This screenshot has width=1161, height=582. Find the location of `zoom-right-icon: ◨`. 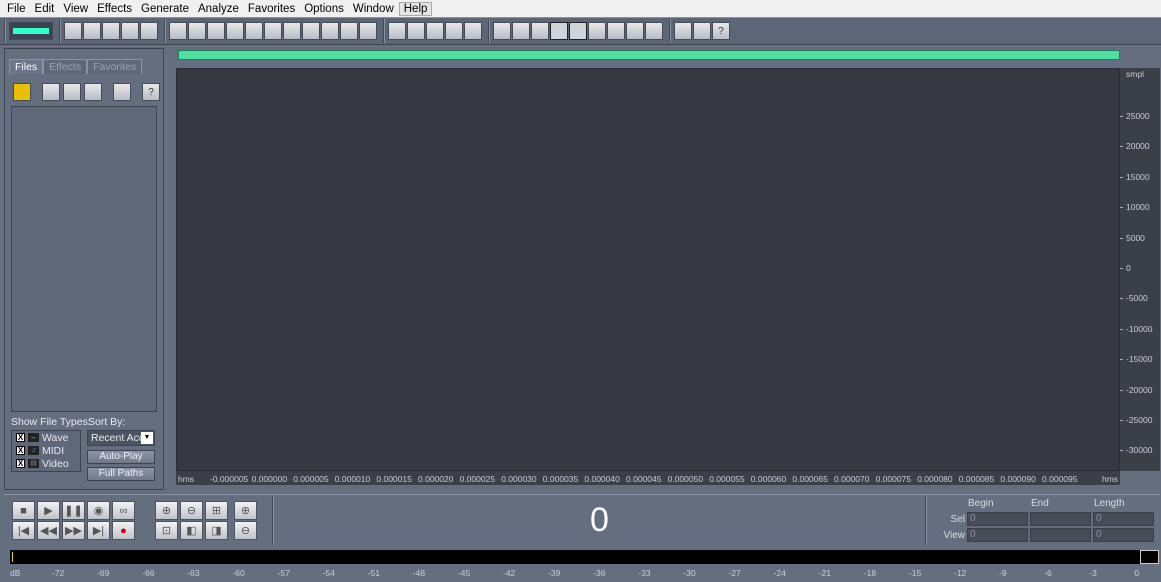

zoom-right-icon: ◨ is located at coordinates (216, 531).